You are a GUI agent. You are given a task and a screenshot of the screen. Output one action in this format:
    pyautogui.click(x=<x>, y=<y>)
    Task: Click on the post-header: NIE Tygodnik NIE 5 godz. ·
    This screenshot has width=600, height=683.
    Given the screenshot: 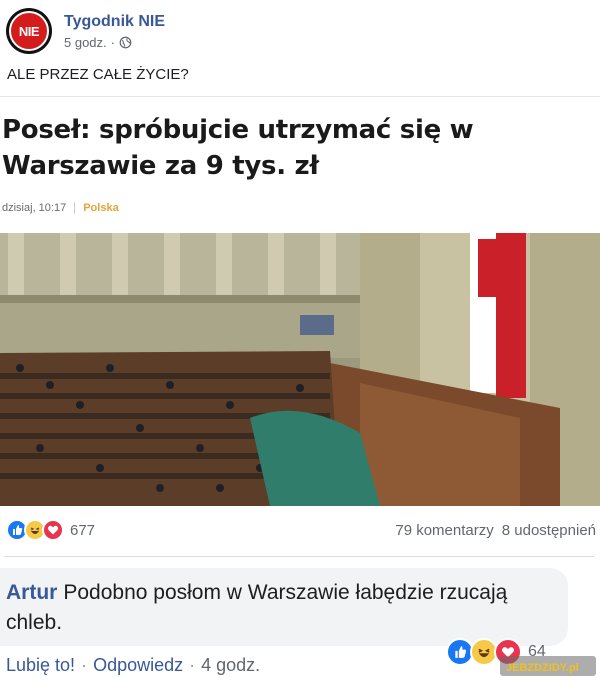 What is the action you would take?
    pyautogui.click(x=85, y=31)
    